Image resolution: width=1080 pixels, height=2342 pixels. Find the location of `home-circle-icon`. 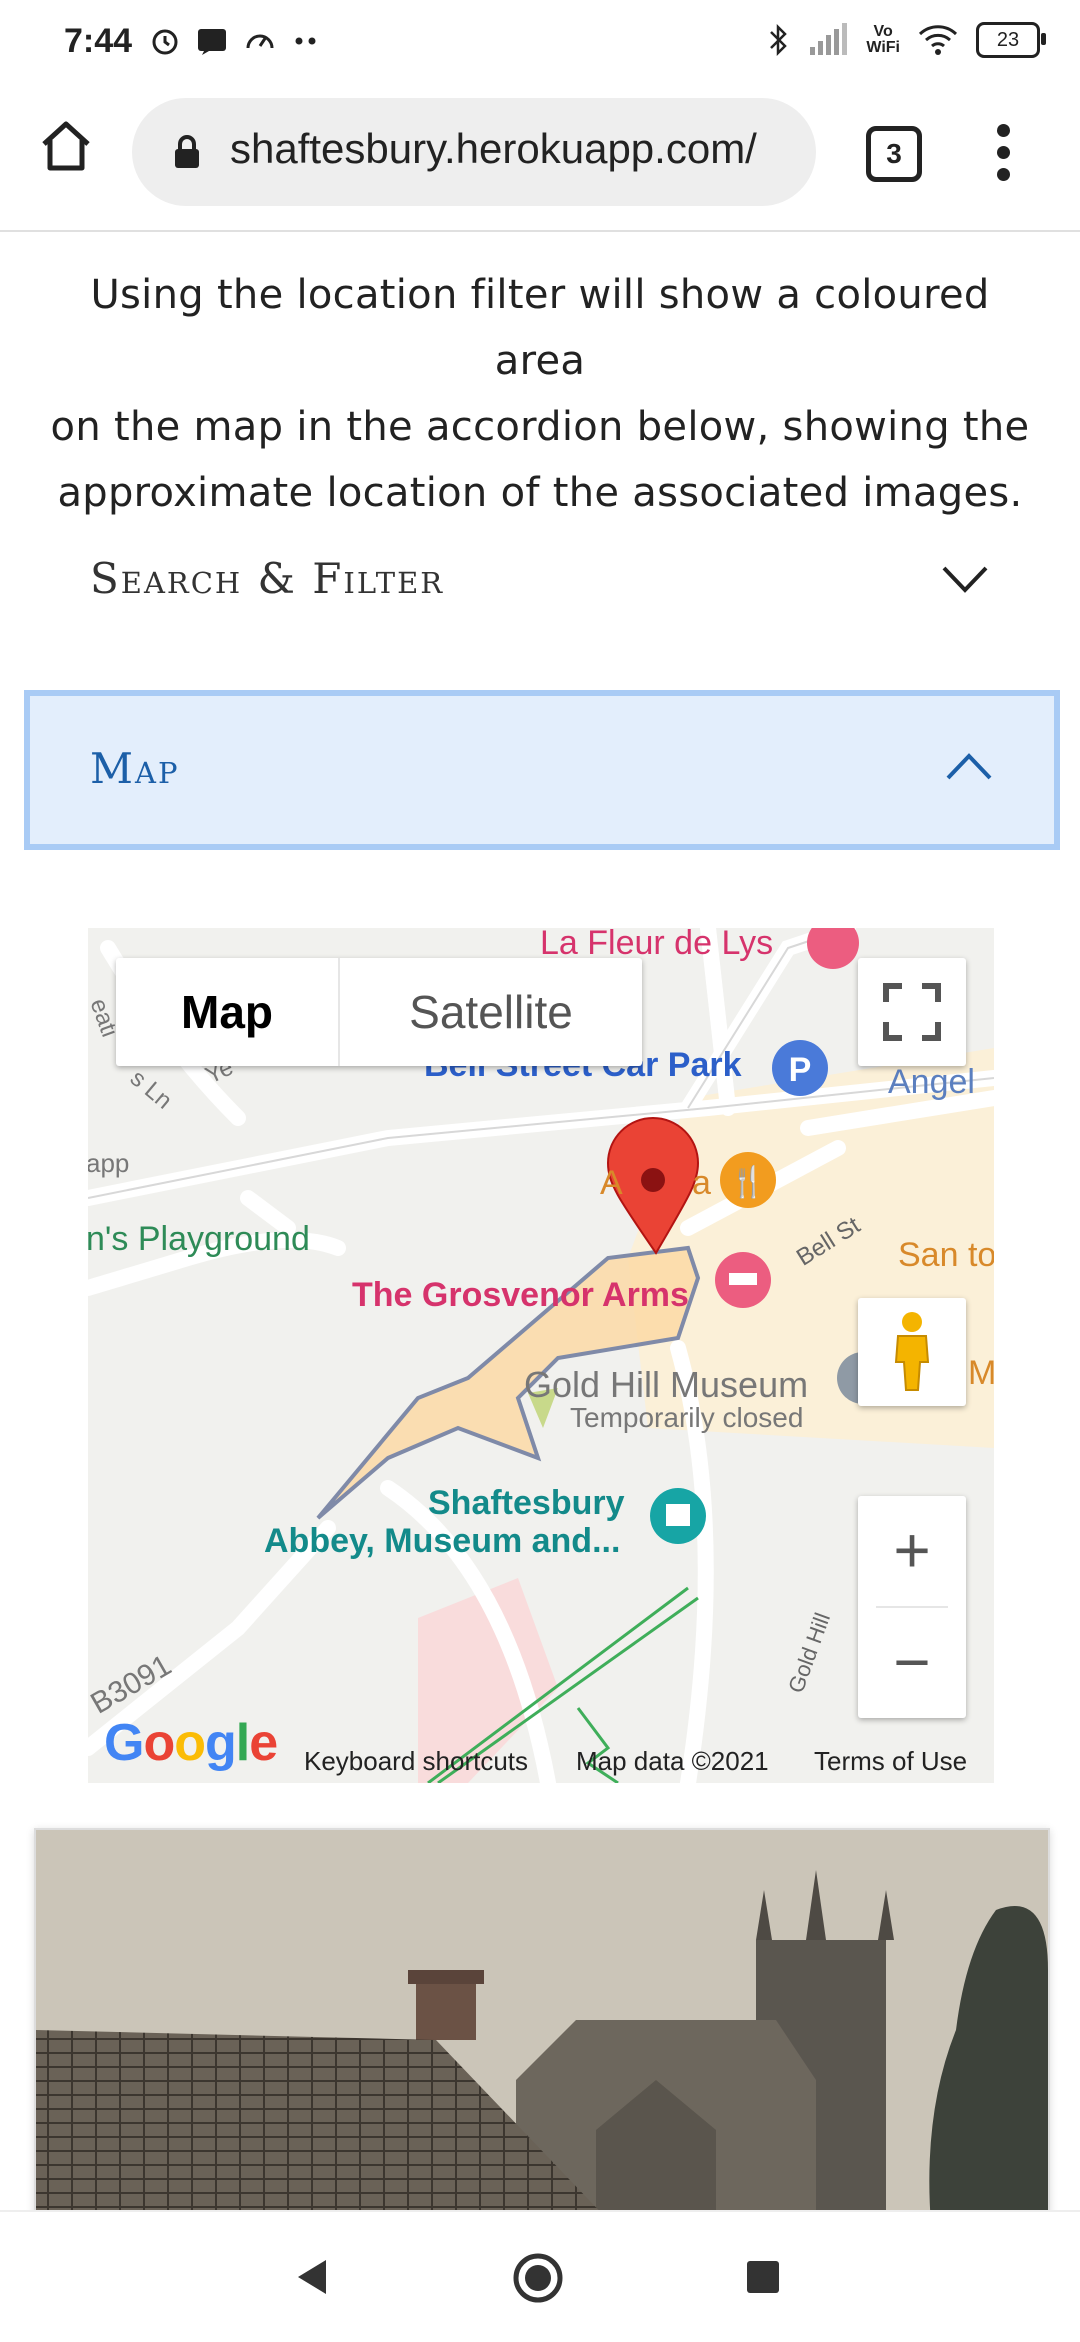

home-circle-icon is located at coordinates (538, 2278).